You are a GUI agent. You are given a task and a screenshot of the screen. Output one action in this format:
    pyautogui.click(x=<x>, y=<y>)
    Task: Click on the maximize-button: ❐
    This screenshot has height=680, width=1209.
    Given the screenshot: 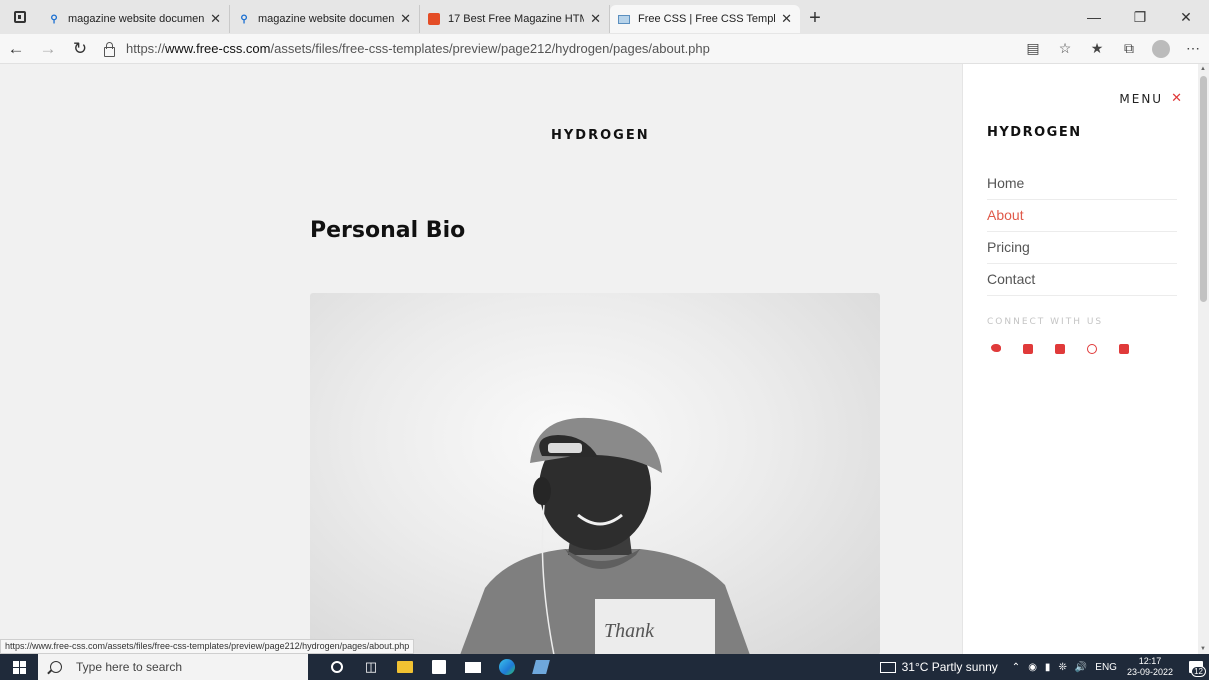 What is the action you would take?
    pyautogui.click(x=1140, y=17)
    